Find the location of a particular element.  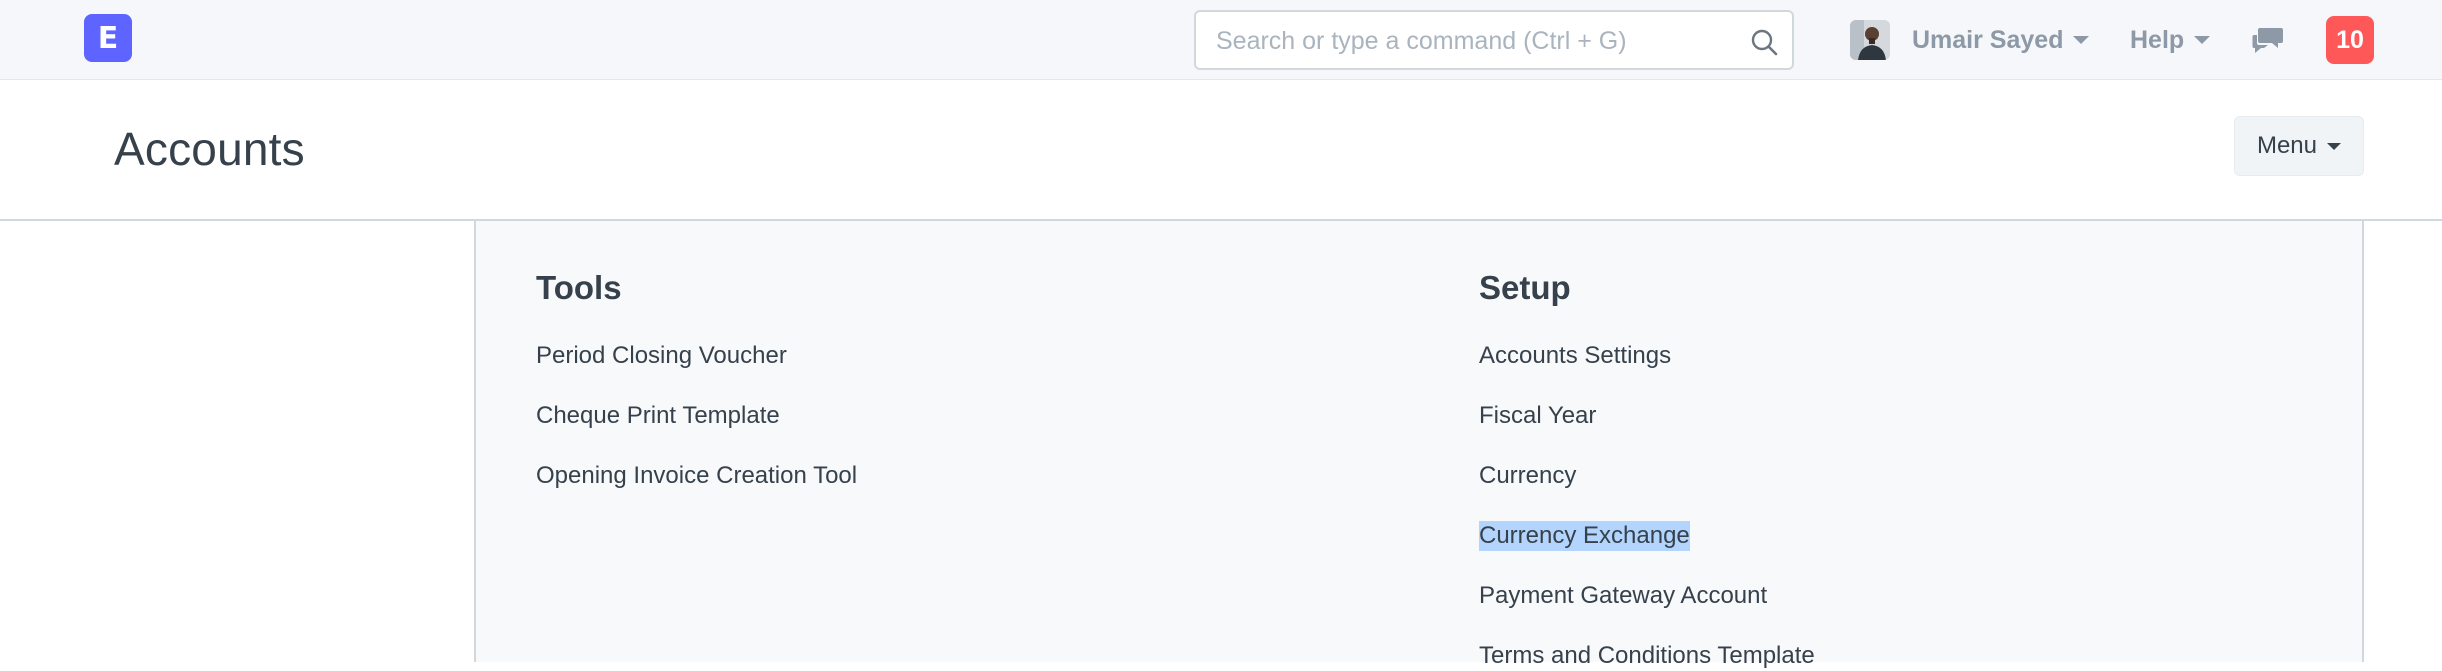

help-menu: Help is located at coordinates (2170, 40).